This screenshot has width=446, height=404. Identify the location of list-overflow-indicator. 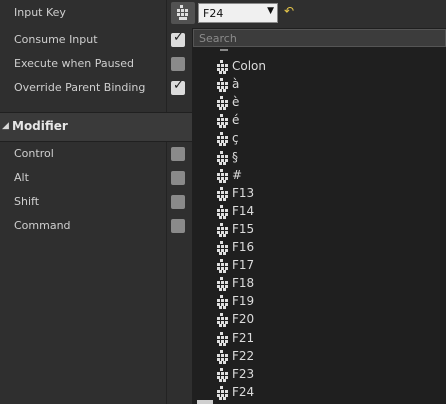
(205, 402).